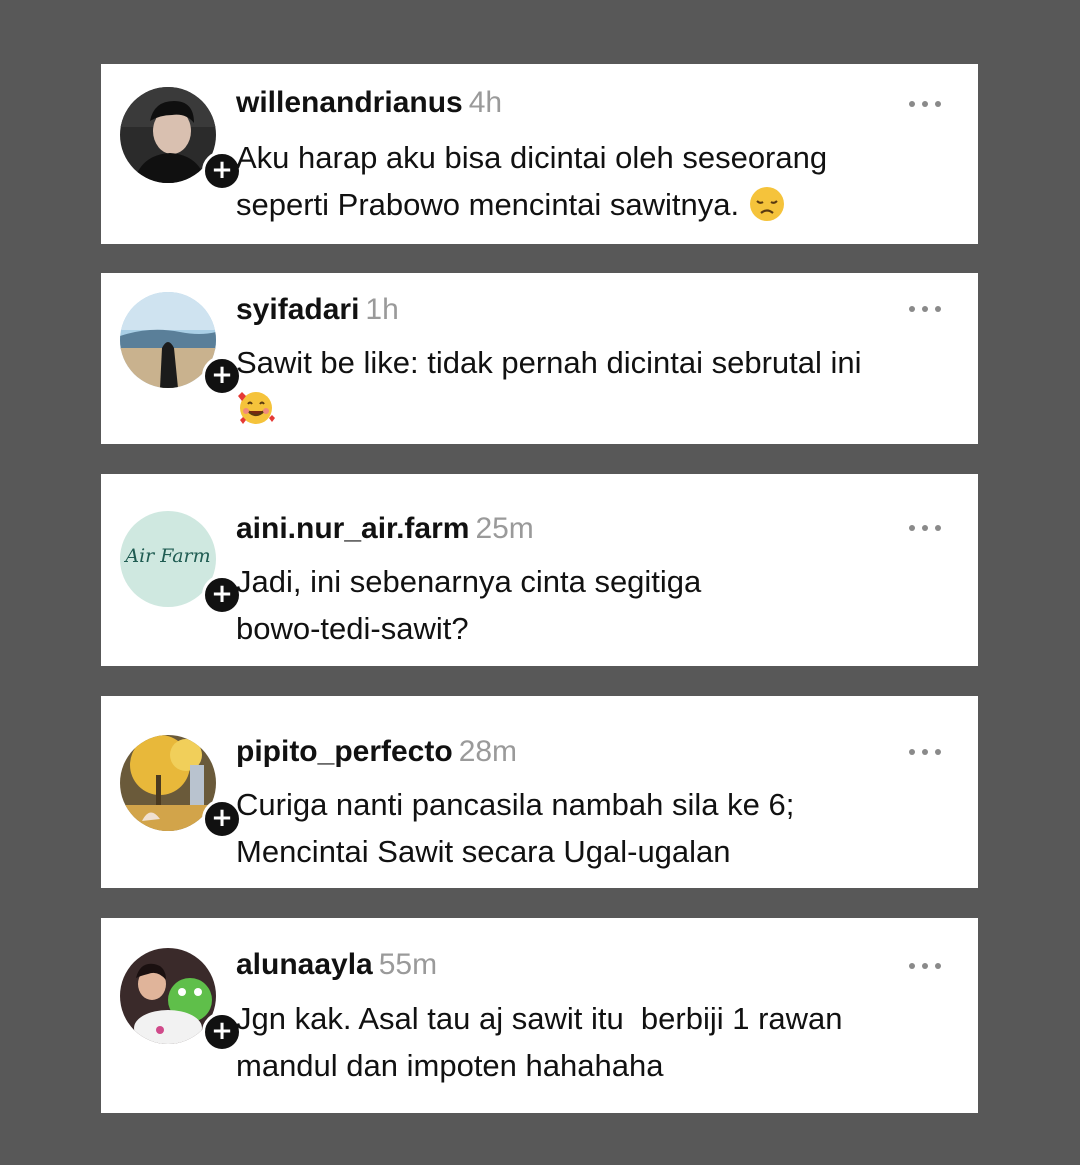 This screenshot has height=1165, width=1080. What do you see at coordinates (483, 851) in the screenshot?
I see `comment-line: Mencintai Sawit secara Ugal-ugalan` at bounding box center [483, 851].